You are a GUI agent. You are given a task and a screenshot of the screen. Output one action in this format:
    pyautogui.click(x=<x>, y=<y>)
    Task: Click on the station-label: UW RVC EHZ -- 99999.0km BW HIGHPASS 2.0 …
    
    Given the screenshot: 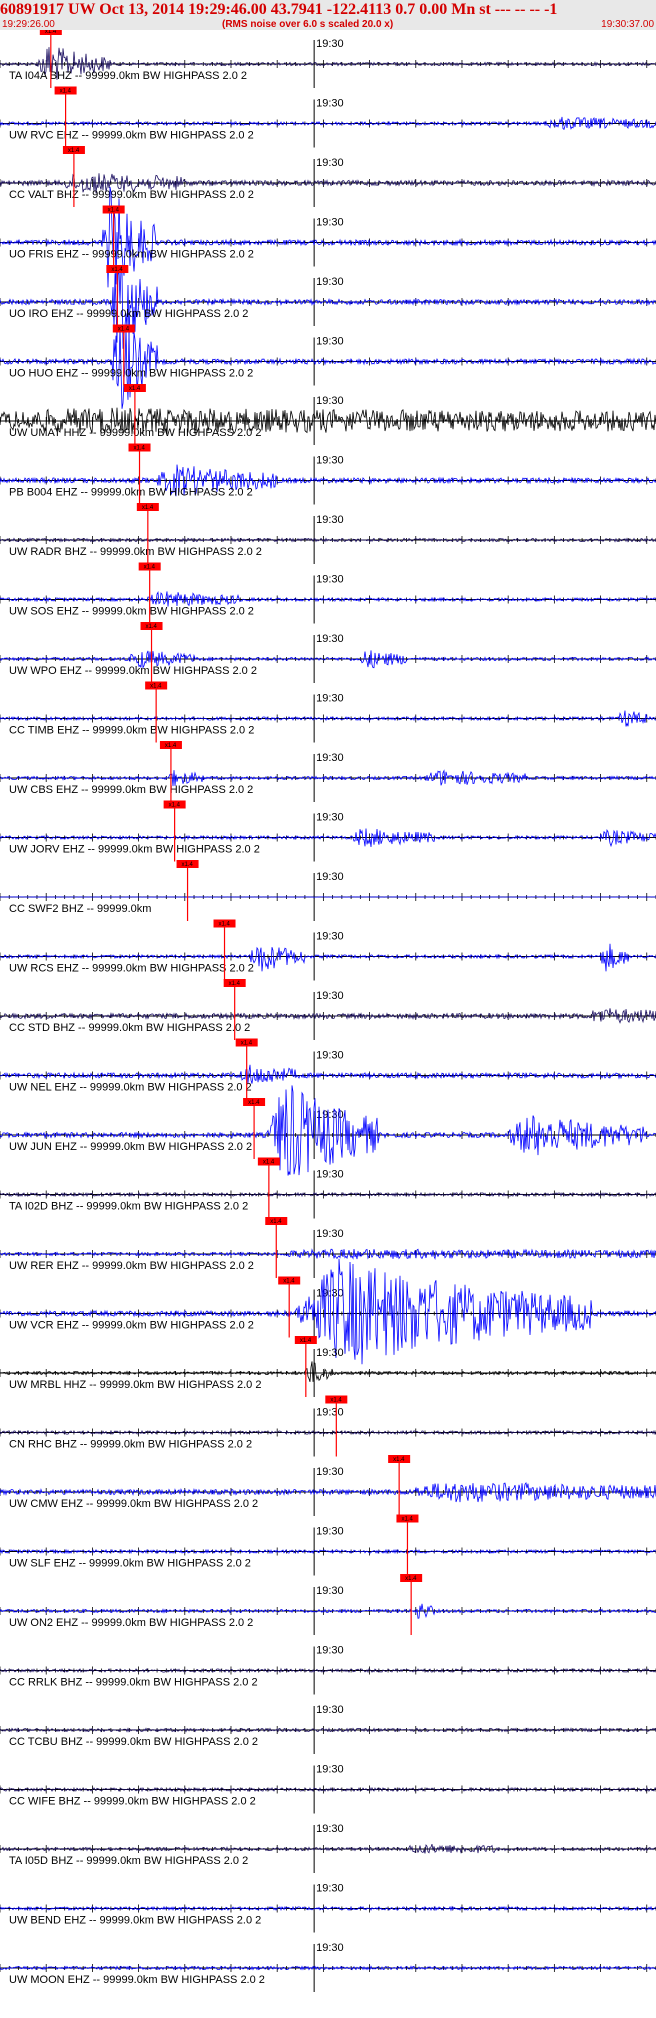 What is the action you would take?
    pyautogui.click(x=131, y=136)
    